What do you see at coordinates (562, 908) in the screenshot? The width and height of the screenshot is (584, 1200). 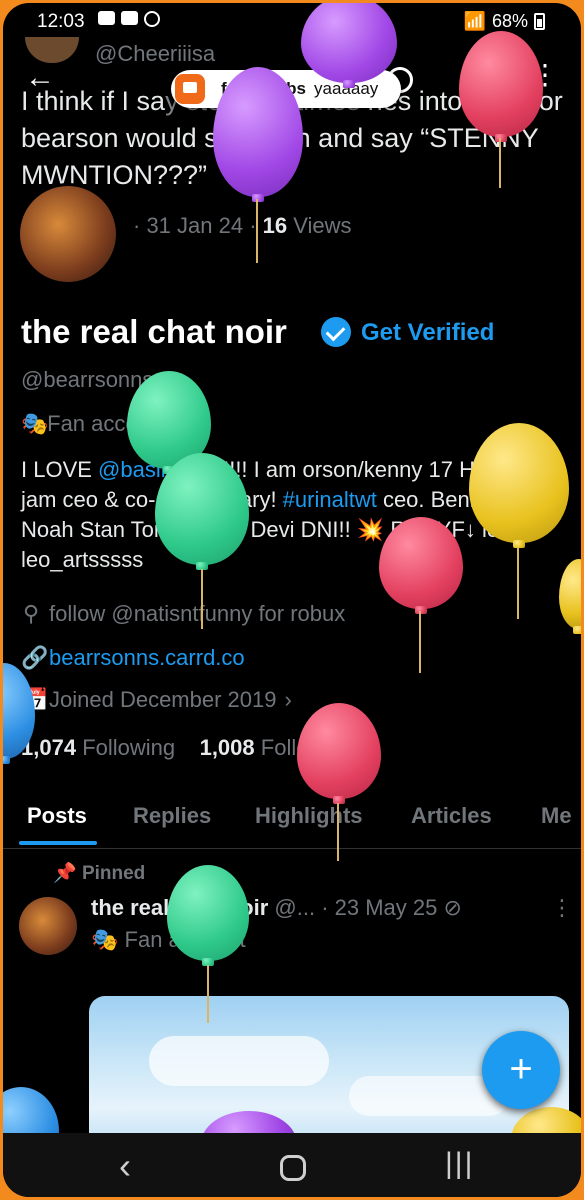 I see `post-more-icon: ⋮` at bounding box center [562, 908].